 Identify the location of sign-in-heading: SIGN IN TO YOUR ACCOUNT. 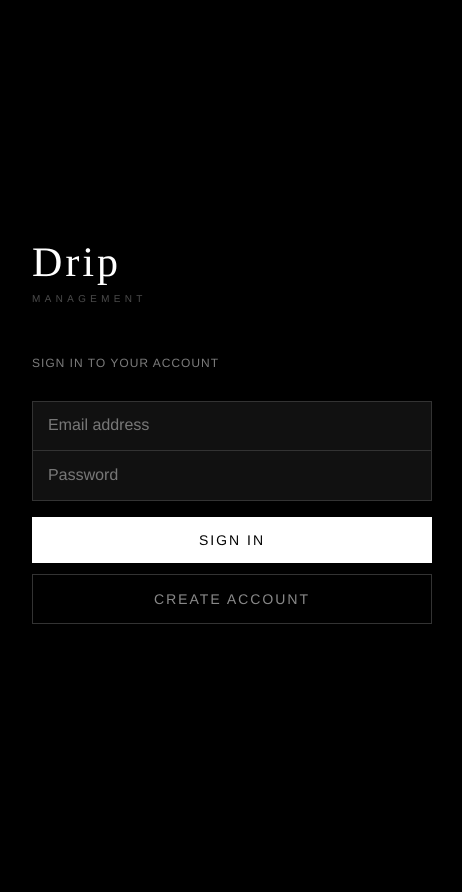
(126, 363).